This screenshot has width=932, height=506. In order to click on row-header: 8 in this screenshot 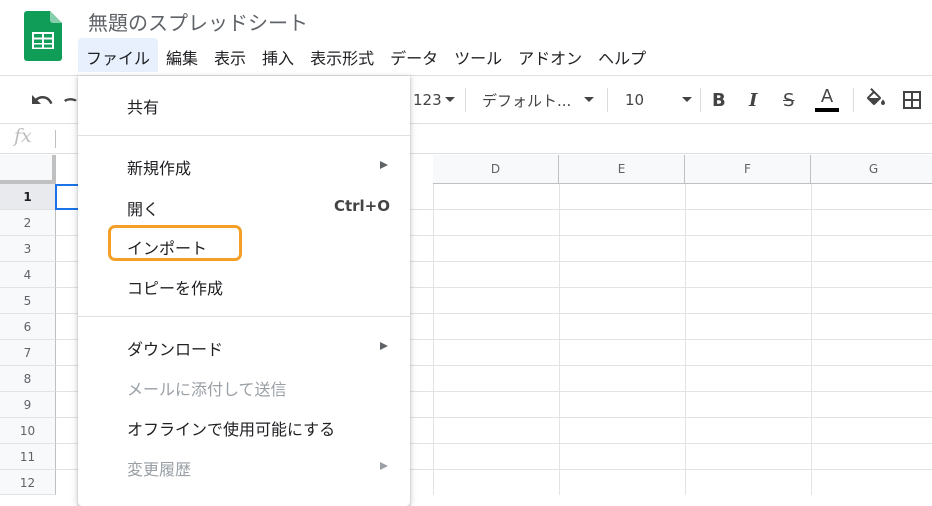, I will do `click(28, 379)`.